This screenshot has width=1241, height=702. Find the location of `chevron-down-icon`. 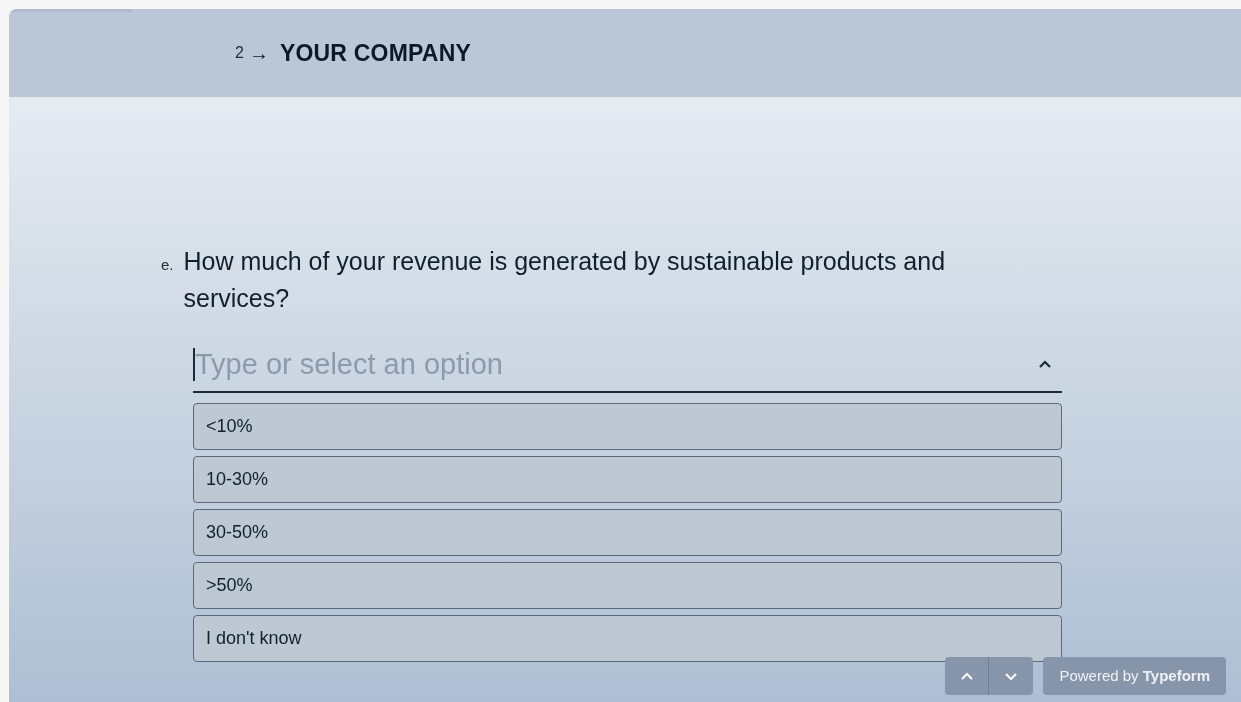

chevron-down-icon is located at coordinates (1011, 676).